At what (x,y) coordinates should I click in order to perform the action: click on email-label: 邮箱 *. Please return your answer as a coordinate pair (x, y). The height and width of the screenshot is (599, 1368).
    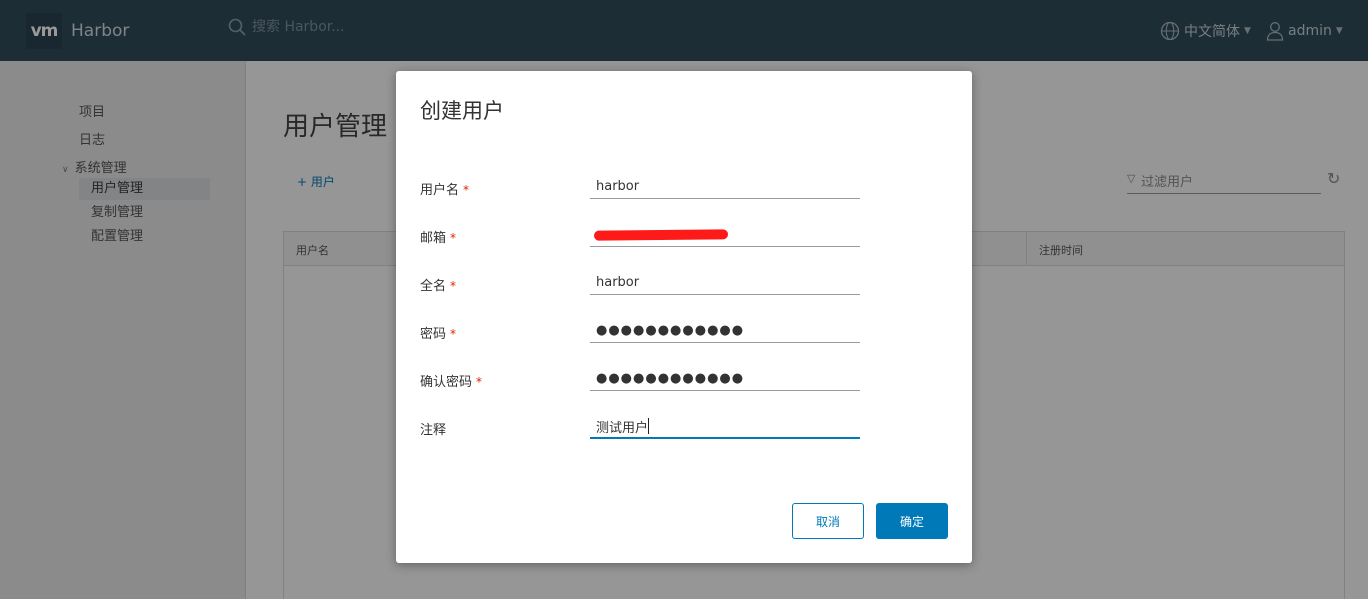
    Looking at the image, I should click on (438, 238).